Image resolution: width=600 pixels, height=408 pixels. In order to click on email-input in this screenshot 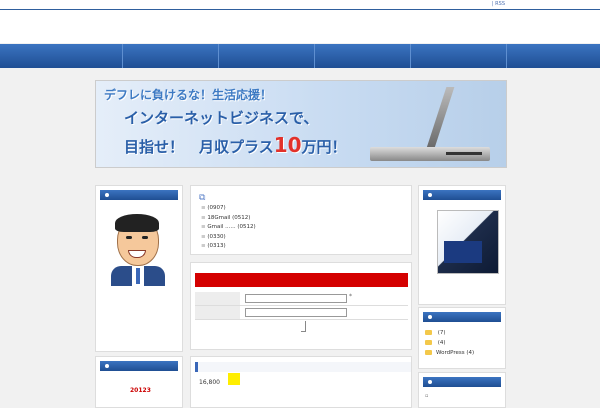, I will do `click(296, 312)`.